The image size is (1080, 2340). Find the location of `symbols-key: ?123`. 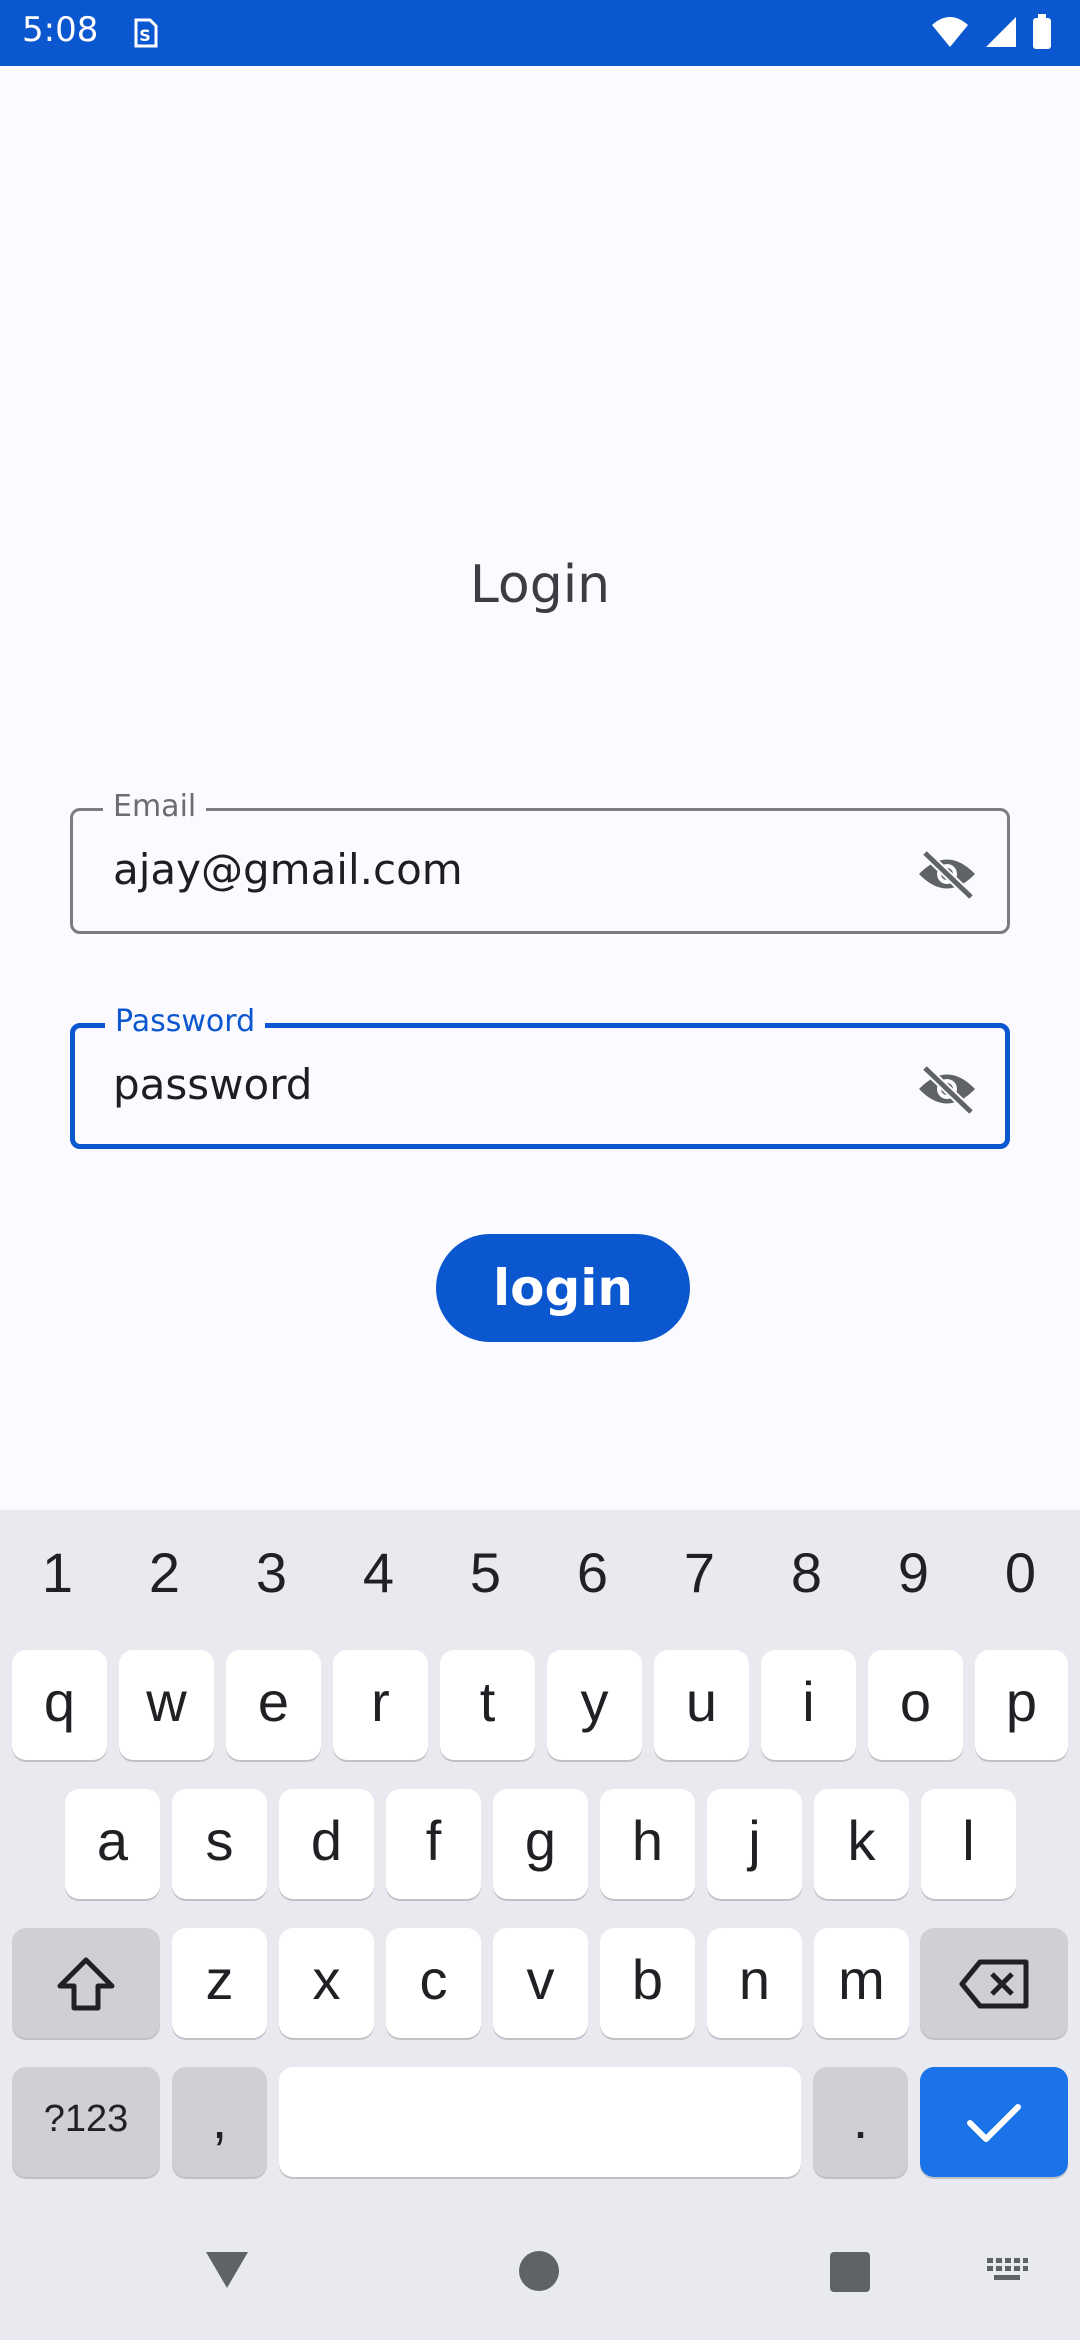

symbols-key: ?123 is located at coordinates (86, 2122).